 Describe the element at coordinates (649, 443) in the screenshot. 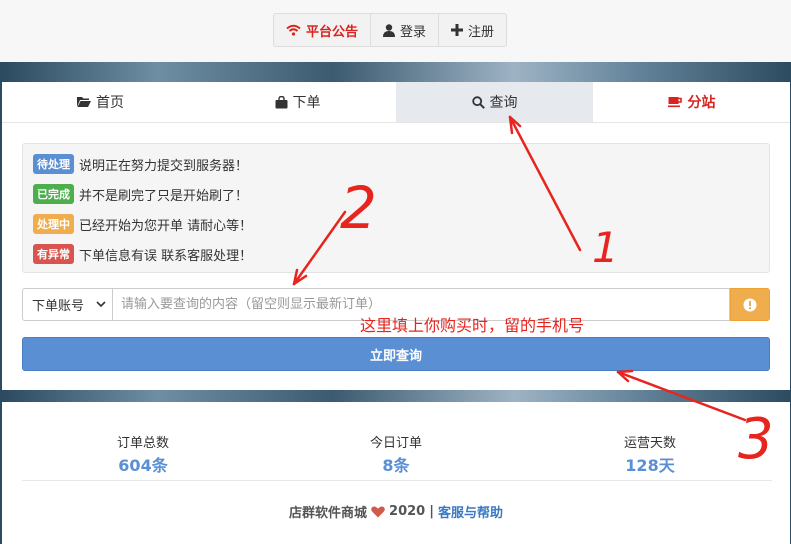

I see `stat-label: 运营天数` at that location.